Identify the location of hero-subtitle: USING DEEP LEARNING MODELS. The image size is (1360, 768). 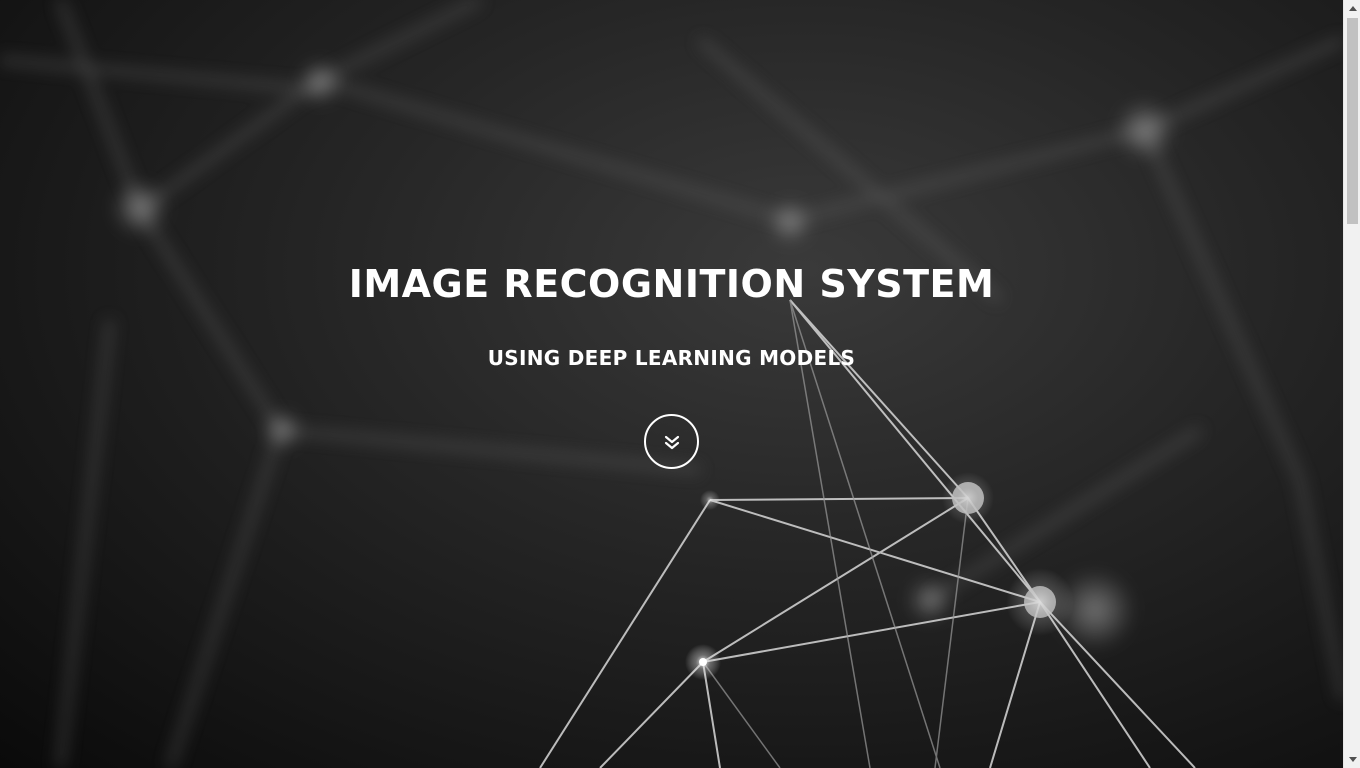
(671, 358).